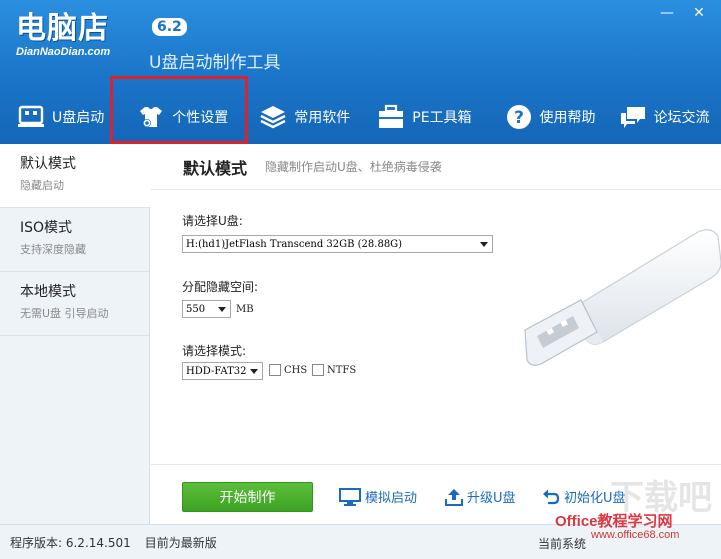 This screenshot has height=559, width=721. What do you see at coordinates (62, 28) in the screenshot?
I see `brand-name: 电脑店` at bounding box center [62, 28].